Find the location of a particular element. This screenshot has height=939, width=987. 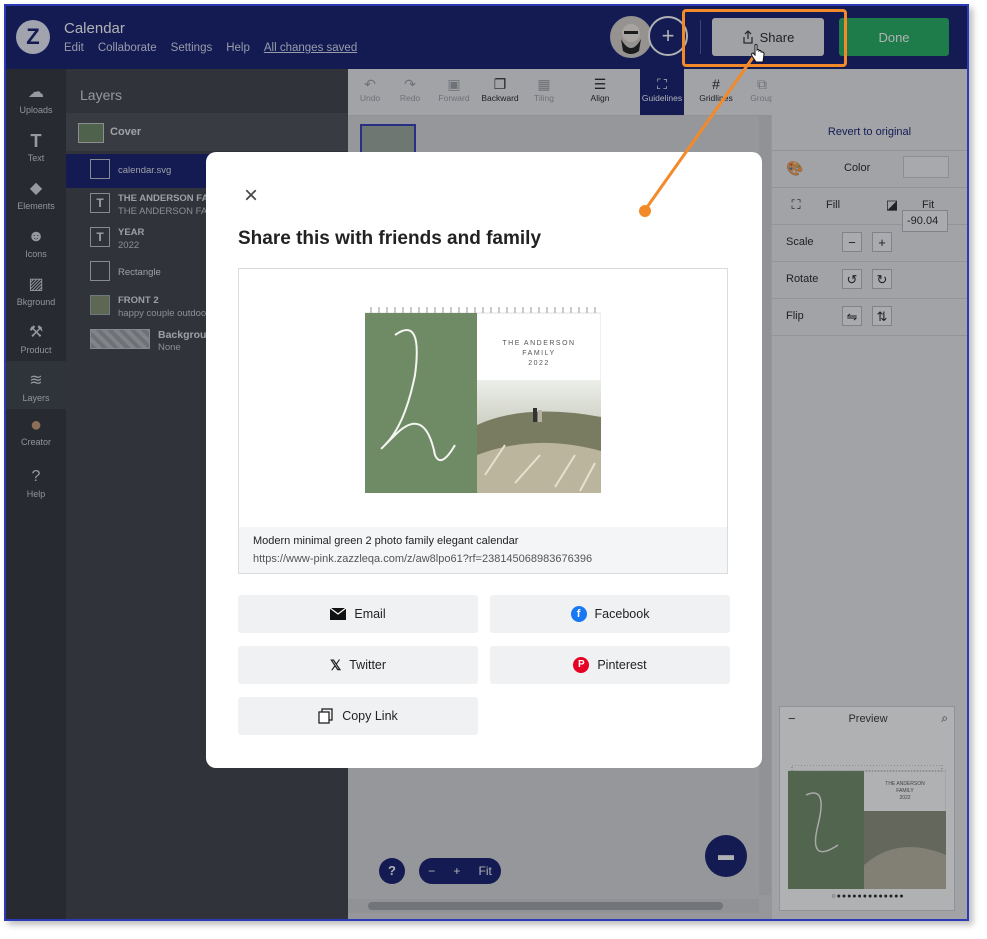

calendar-product-image: THE ANDERSON FAMILY 2022 is located at coordinates (483, 400).